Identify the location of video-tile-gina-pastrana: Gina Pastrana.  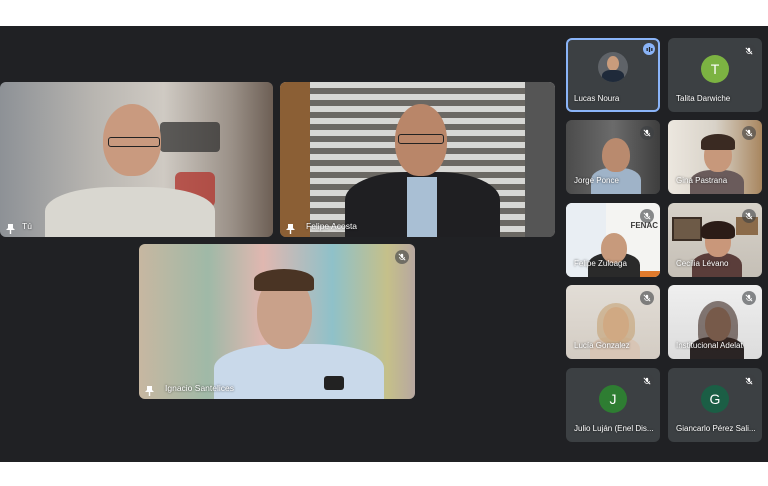
(715, 157).